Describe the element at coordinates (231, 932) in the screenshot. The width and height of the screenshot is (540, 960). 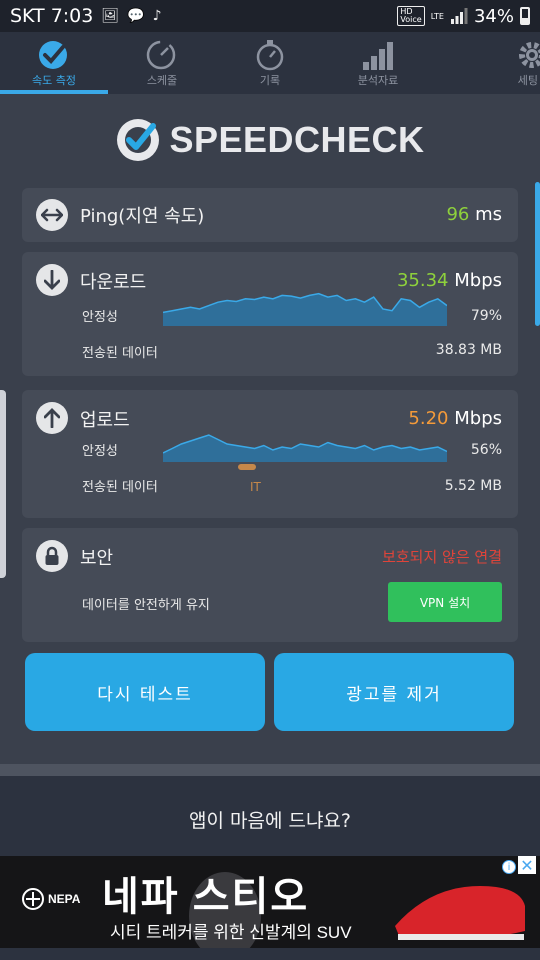
I see `ad-subline: 시티 트레커를 위한 신발계의 SUV` at that location.